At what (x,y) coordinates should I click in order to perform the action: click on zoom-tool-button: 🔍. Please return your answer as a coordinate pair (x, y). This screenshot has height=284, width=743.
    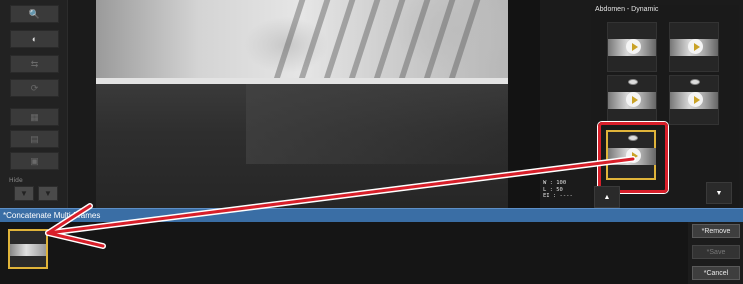
    Looking at the image, I should click on (34, 14).